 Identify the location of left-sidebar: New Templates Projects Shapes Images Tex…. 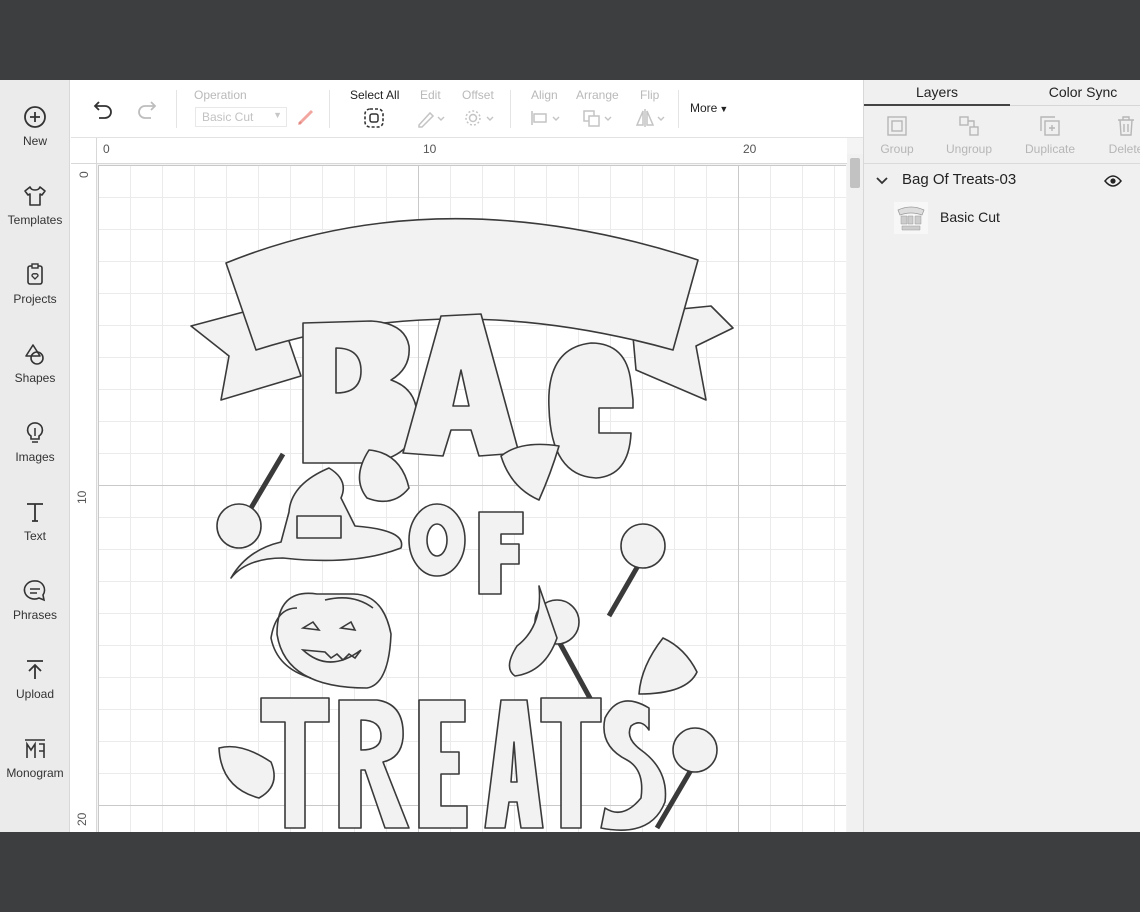
(35, 456).